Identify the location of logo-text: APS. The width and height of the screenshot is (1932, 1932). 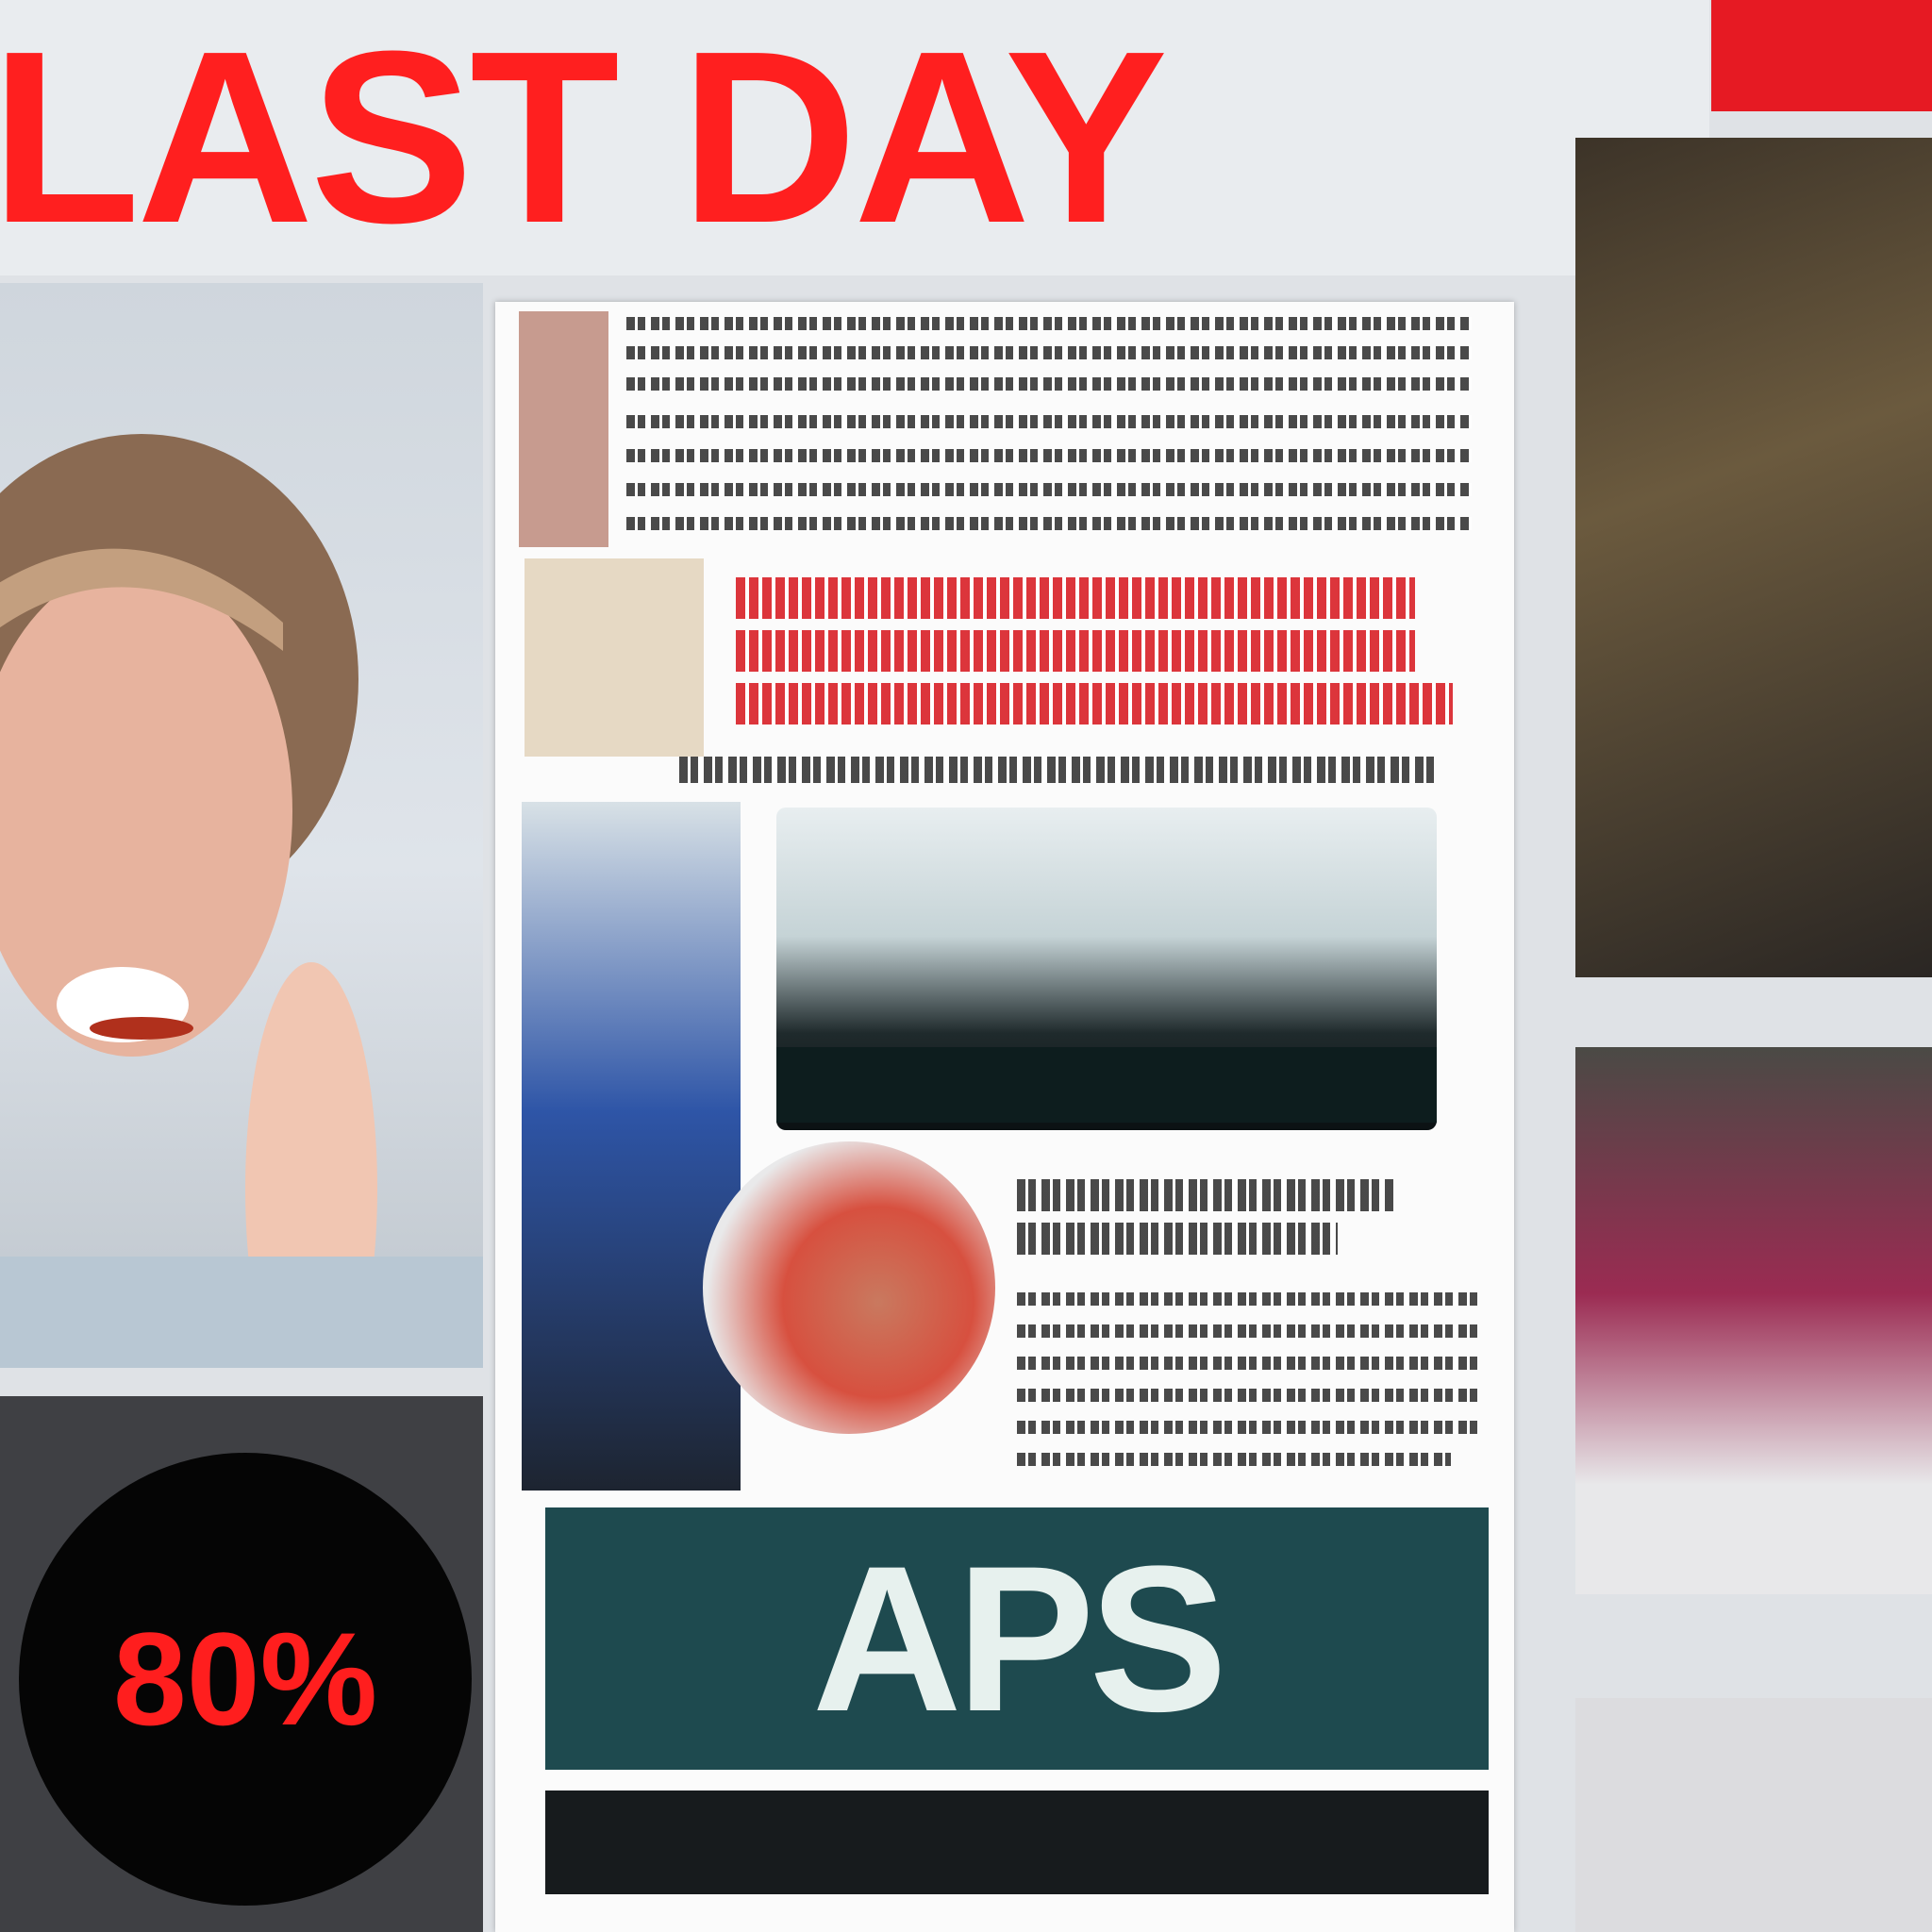
(1019, 1638).